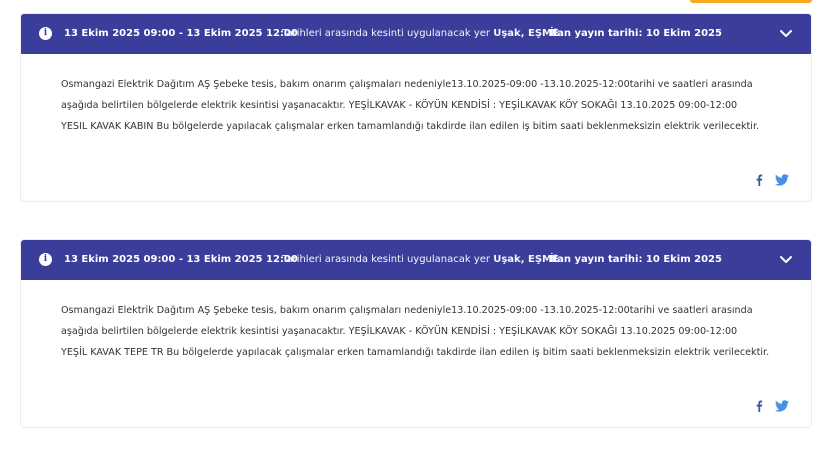  I want to click on top-accent-bar, so click(751, 1).